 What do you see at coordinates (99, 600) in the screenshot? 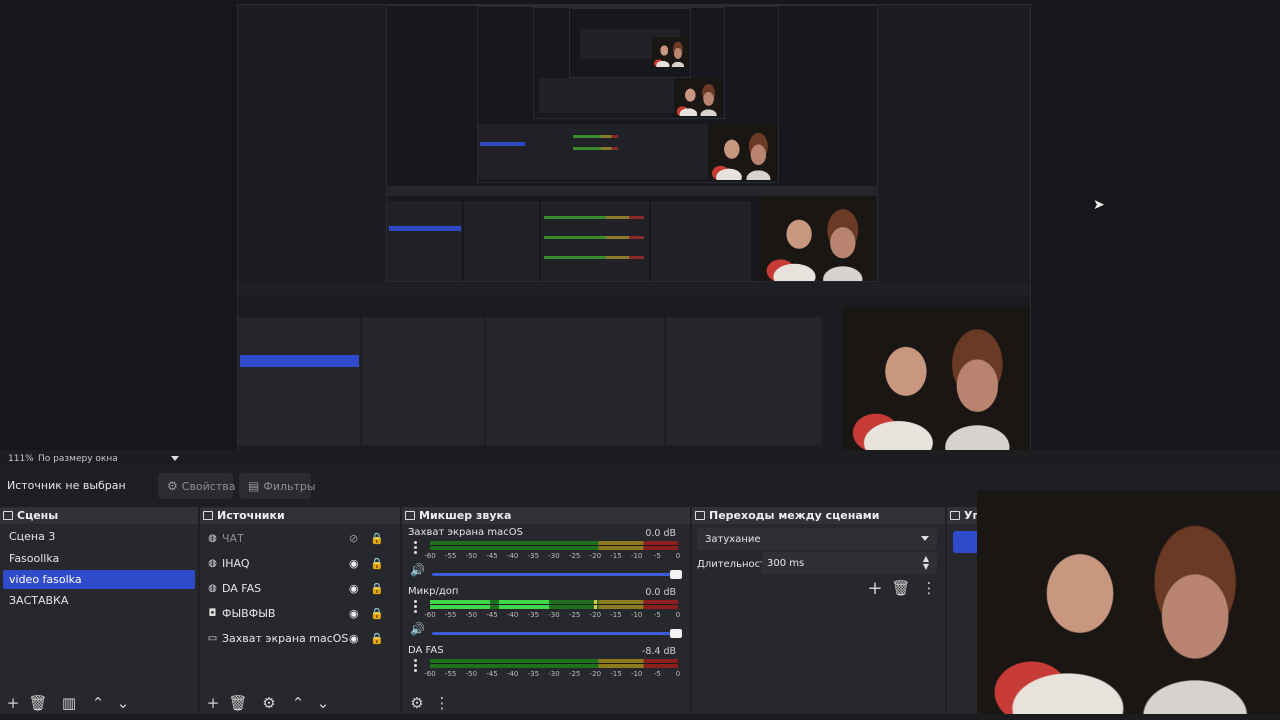
I see `scene-item: ЗАСТАВКА` at bounding box center [99, 600].